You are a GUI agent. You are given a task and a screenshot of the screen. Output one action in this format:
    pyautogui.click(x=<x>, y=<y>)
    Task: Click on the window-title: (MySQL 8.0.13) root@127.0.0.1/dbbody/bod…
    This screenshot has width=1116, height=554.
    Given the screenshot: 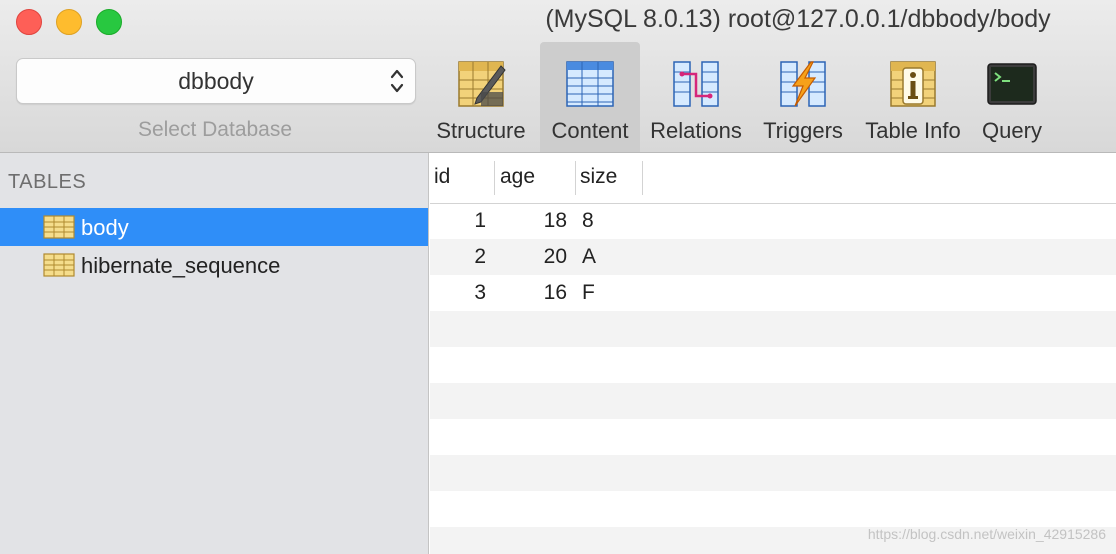 What is the action you would take?
    pyautogui.click(x=798, y=19)
    